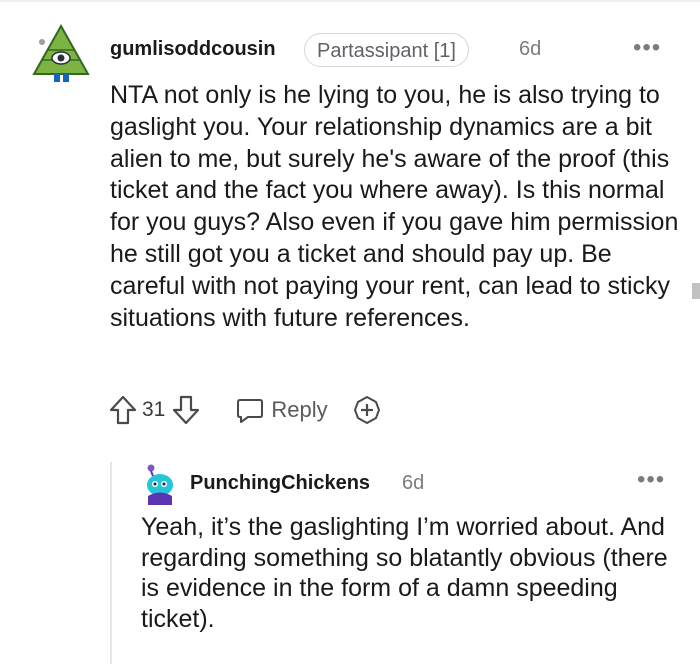 Image resolution: width=700 pixels, height=664 pixels. I want to click on upvote-arrow-icon, so click(123, 410).